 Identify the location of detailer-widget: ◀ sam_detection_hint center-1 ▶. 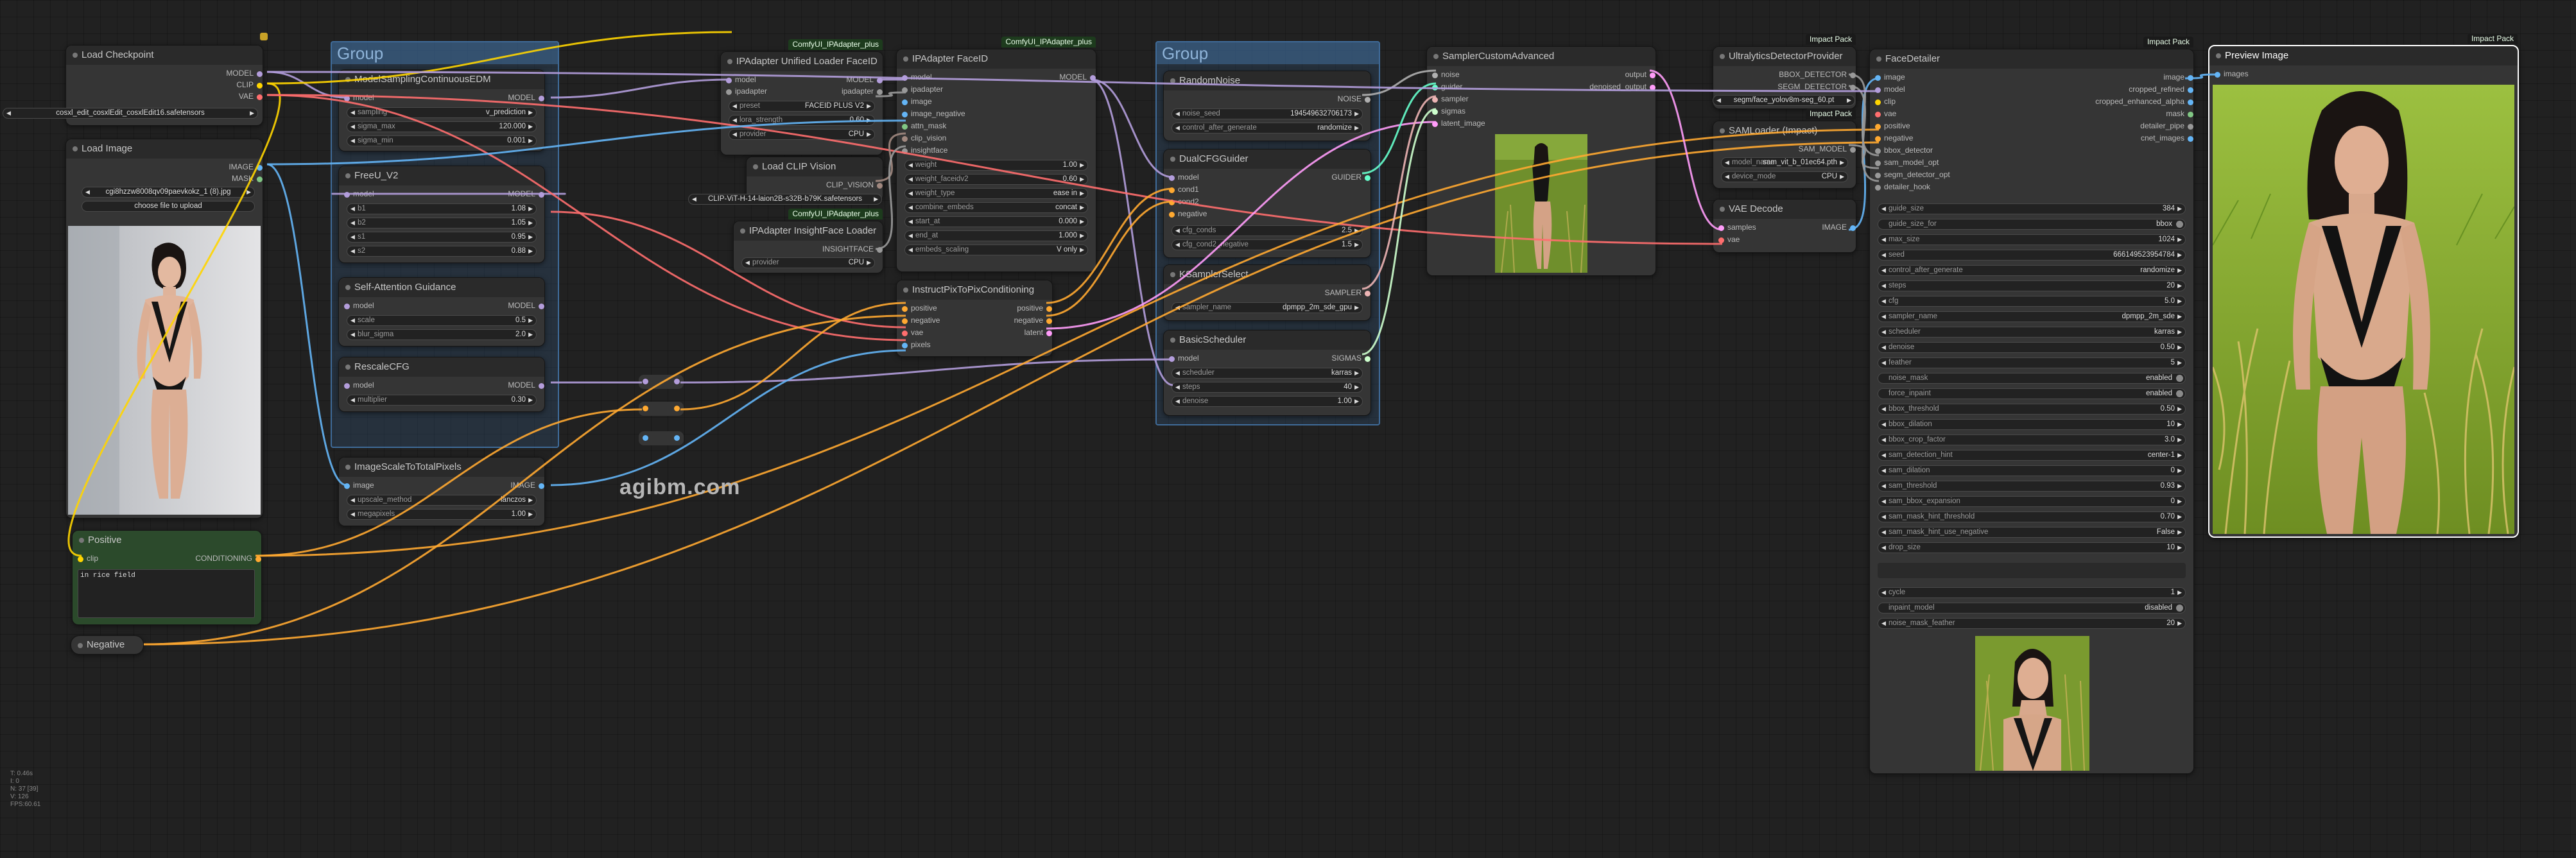
(2032, 455).